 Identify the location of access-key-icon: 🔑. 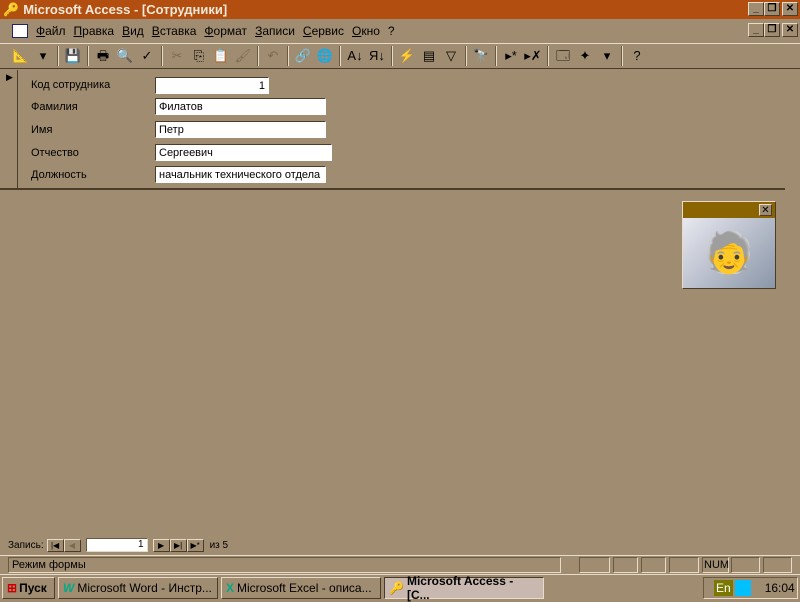
(11, 9).